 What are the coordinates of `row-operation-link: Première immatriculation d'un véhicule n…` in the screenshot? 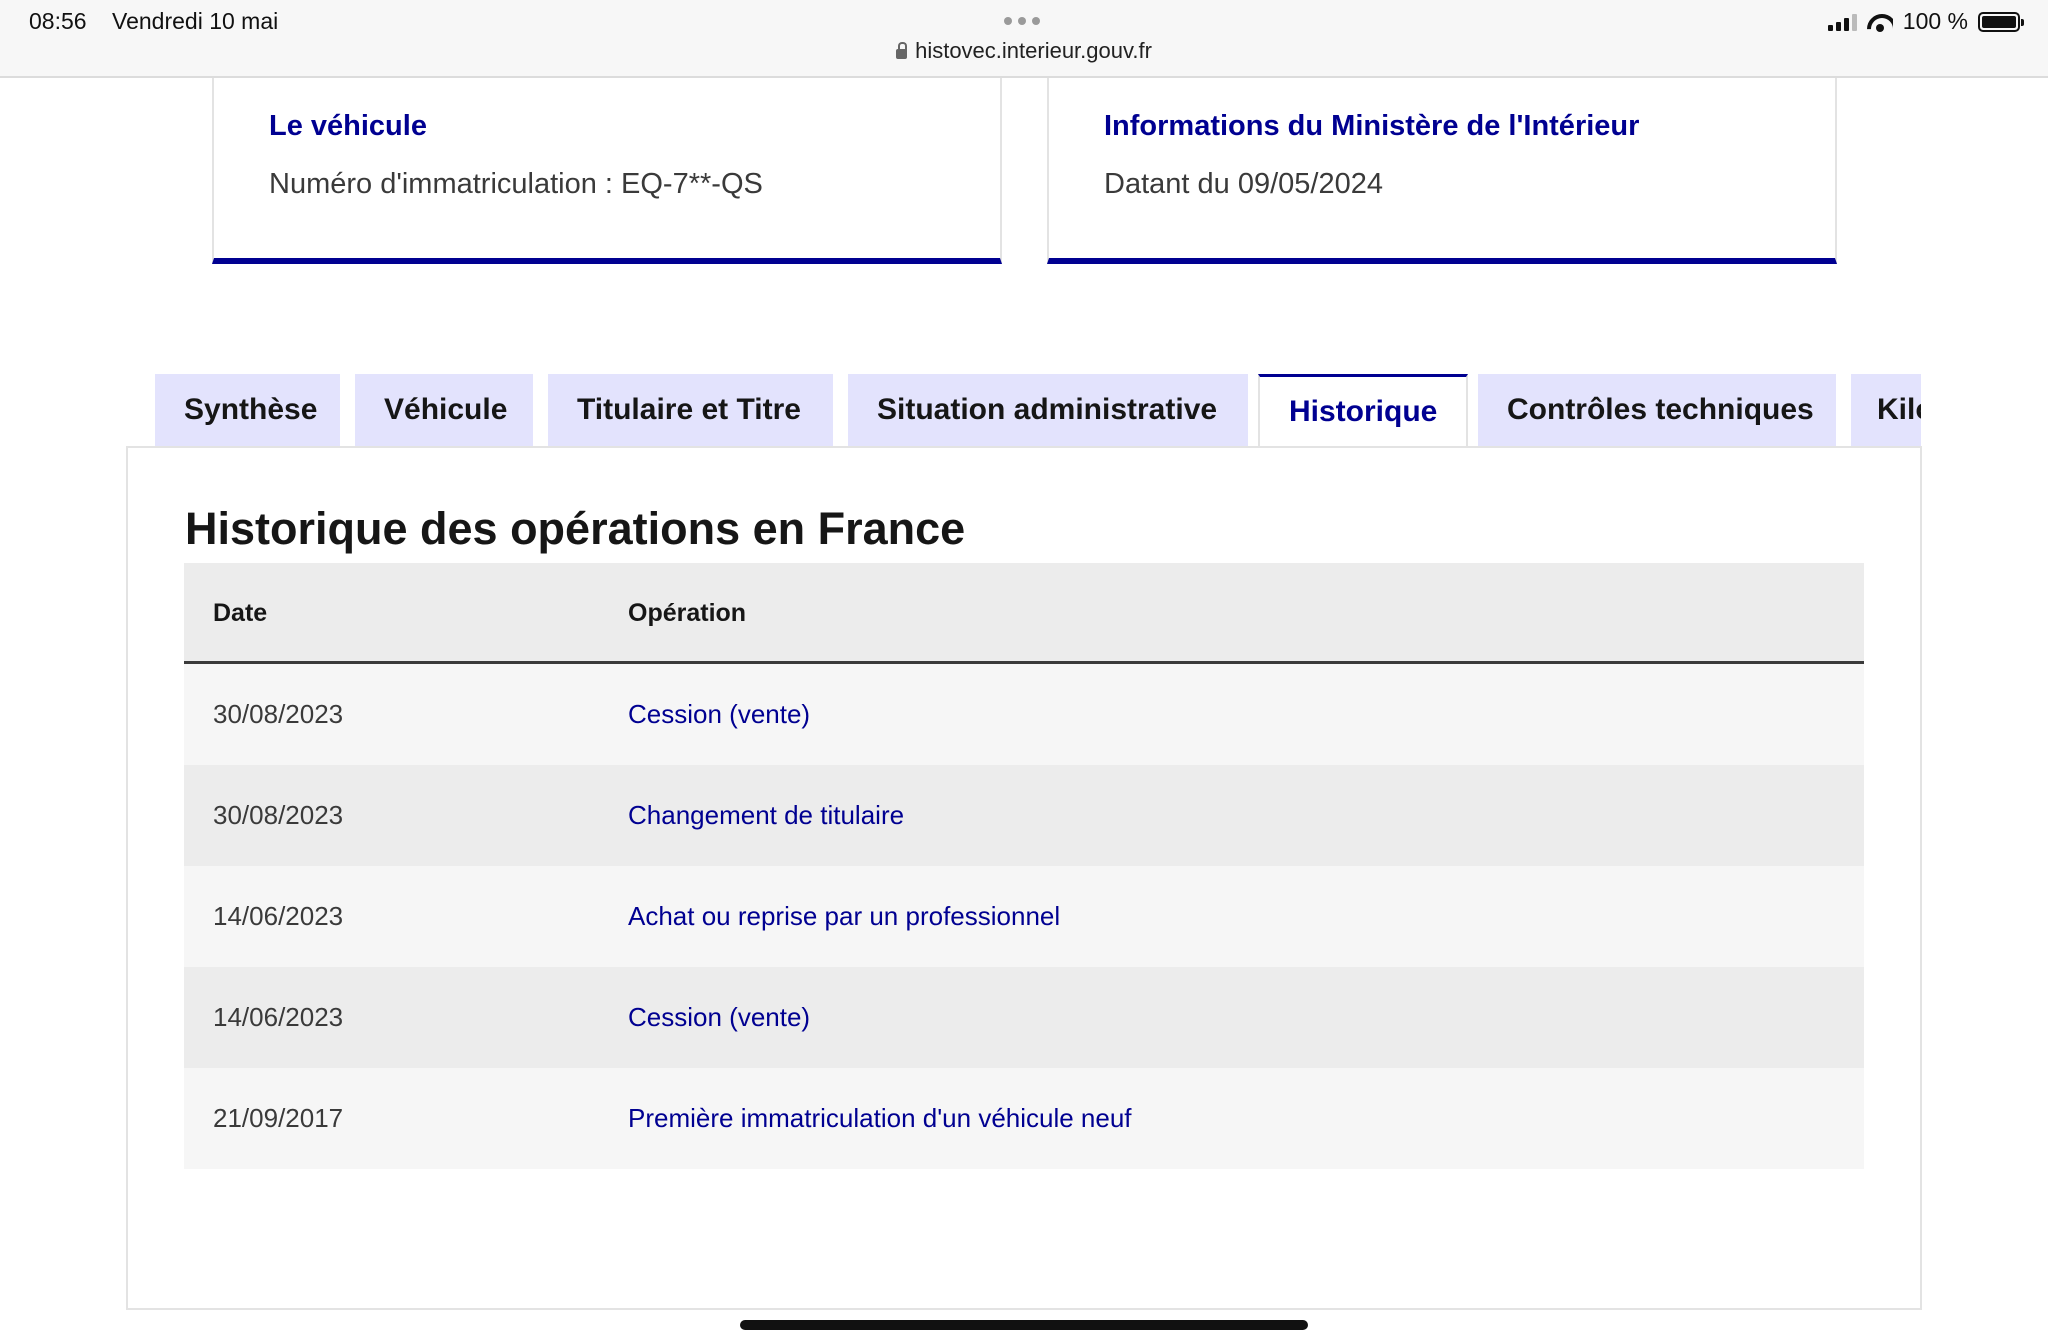 It's located at (880, 1118).